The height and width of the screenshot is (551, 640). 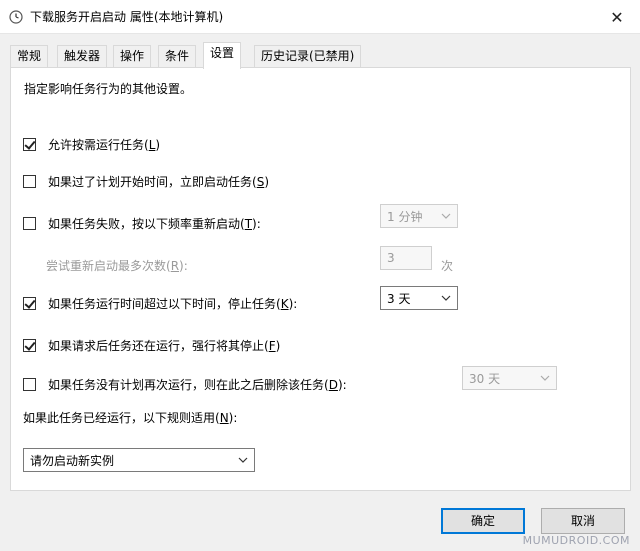 What do you see at coordinates (320, 17) in the screenshot?
I see `title-bar: 下载服务开启启动 属性(本地计算机) ✕` at bounding box center [320, 17].